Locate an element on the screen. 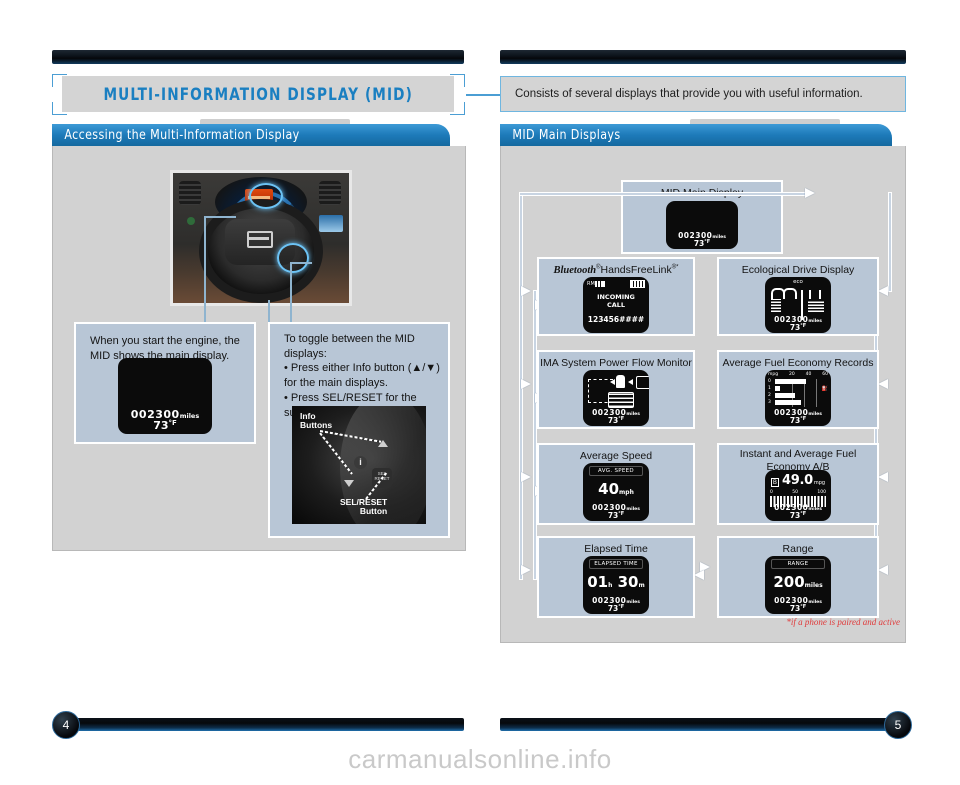 The height and width of the screenshot is (785, 960). eco-tick-2-icon is located at coordinates (820, 294).